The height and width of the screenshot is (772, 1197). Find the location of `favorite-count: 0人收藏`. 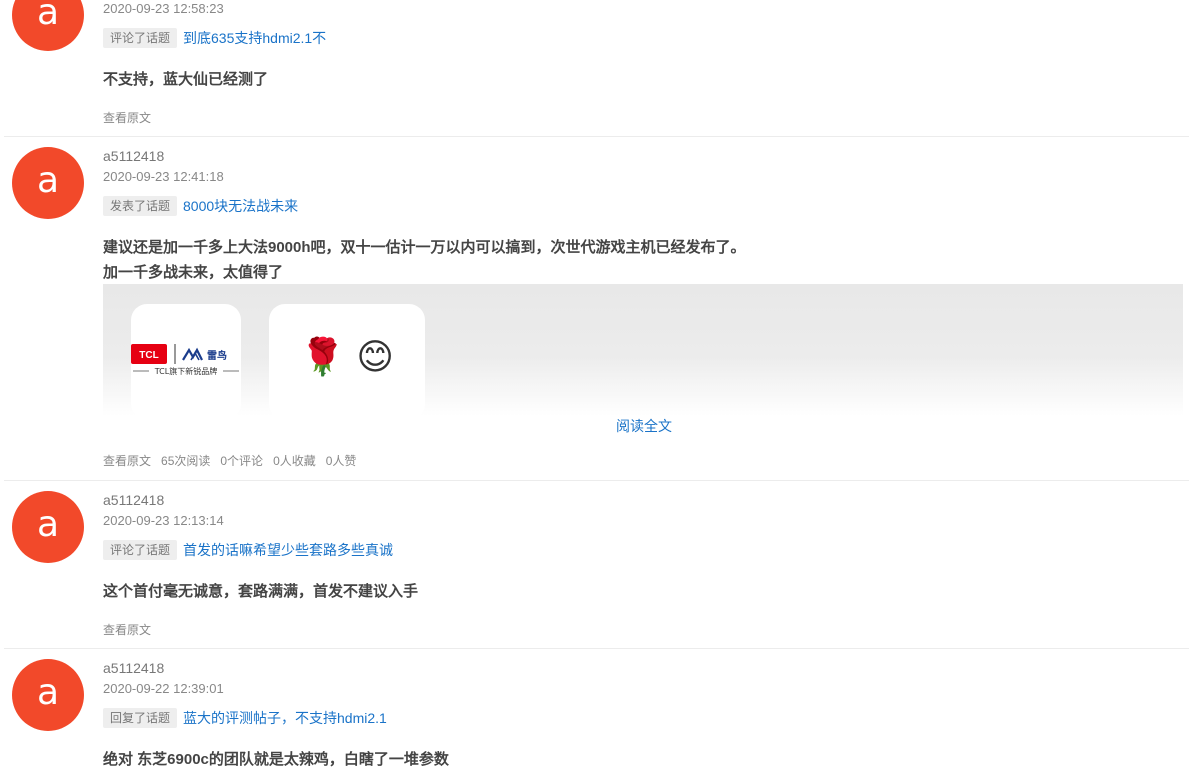

favorite-count: 0人收藏 is located at coordinates (294, 460).